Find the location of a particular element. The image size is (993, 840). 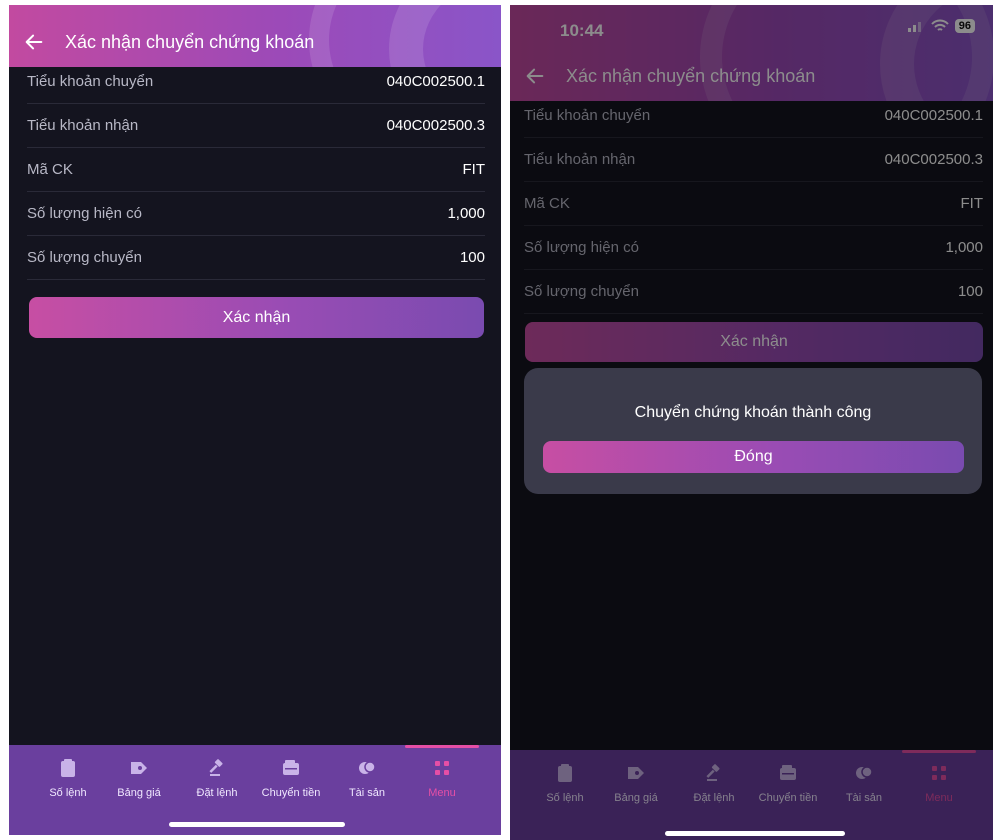

signal-icon is located at coordinates (914, 27).